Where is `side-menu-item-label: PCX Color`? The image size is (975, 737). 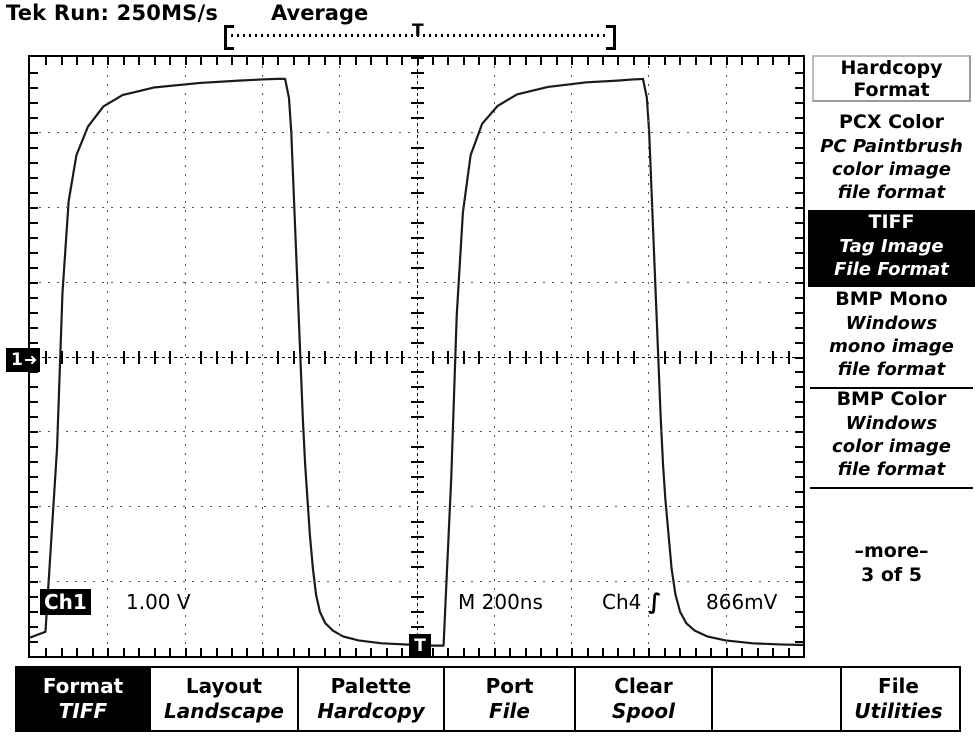 side-menu-item-label: PCX Color is located at coordinates (891, 122).